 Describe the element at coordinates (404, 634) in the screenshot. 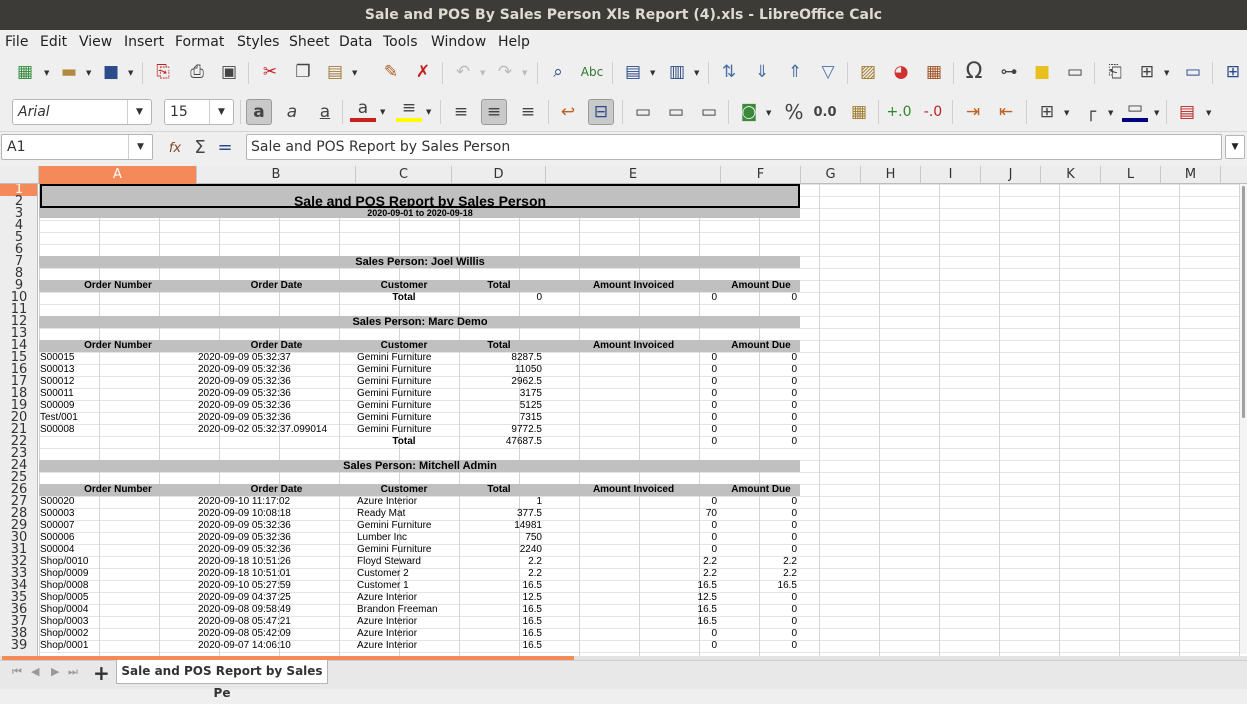

I see `customer-cell: Azure Interior` at that location.